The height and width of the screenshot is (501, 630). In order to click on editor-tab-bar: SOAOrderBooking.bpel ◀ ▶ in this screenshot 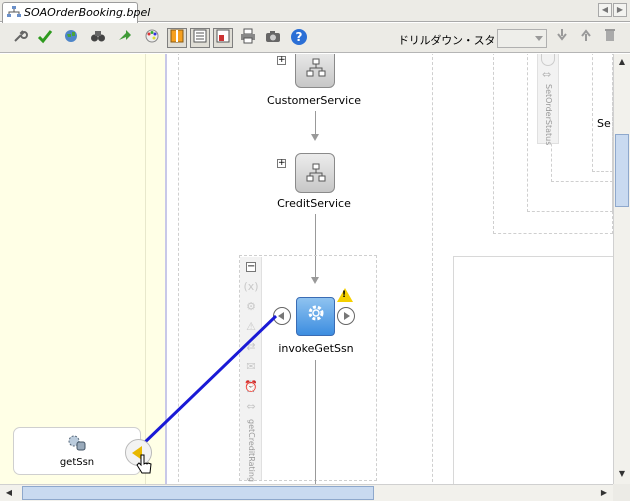, I will do `click(315, 11)`.